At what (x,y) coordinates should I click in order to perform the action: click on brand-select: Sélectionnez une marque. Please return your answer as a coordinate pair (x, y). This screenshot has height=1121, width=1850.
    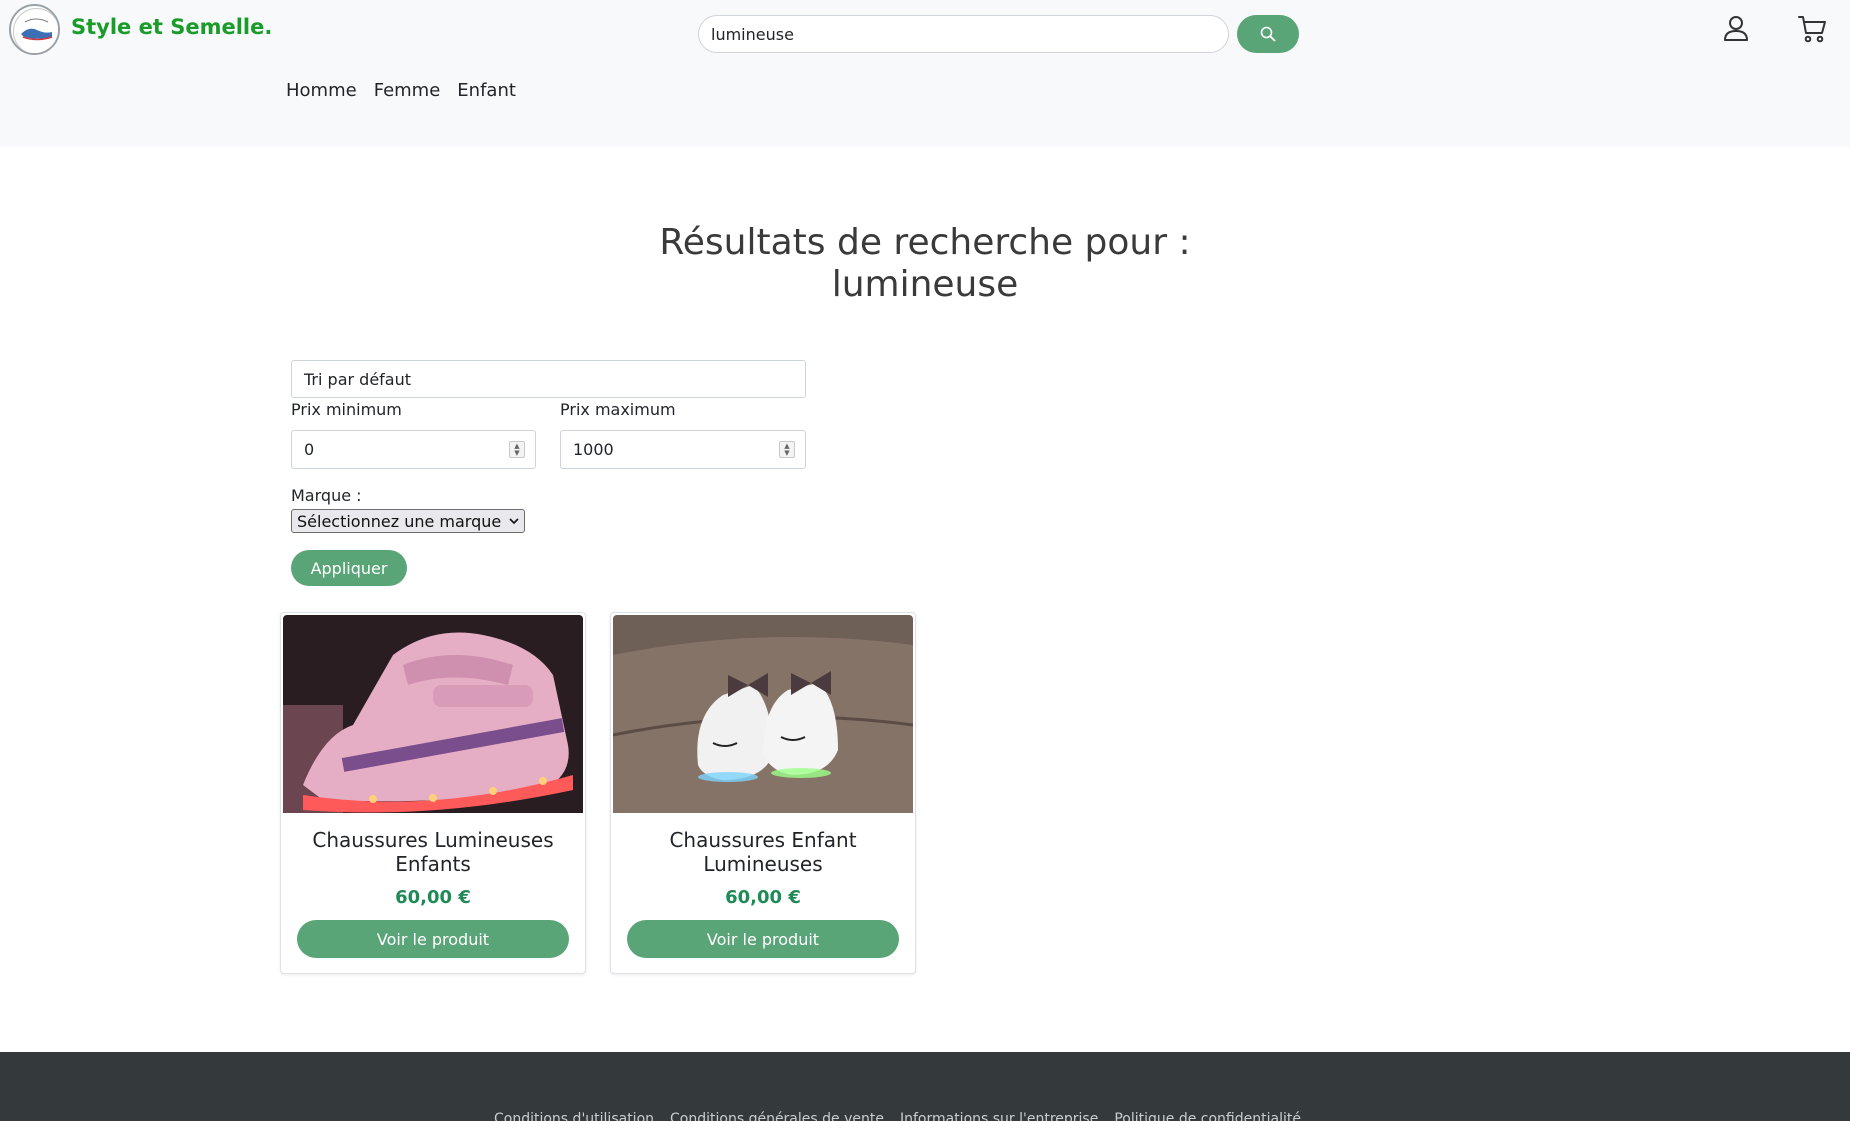
    Looking at the image, I should click on (408, 521).